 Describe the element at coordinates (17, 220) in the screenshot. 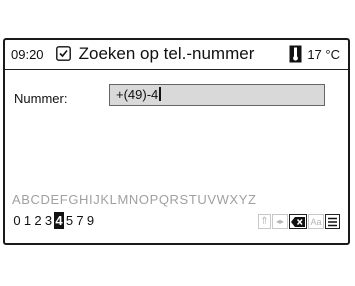

I see `digit-key: 0` at that location.